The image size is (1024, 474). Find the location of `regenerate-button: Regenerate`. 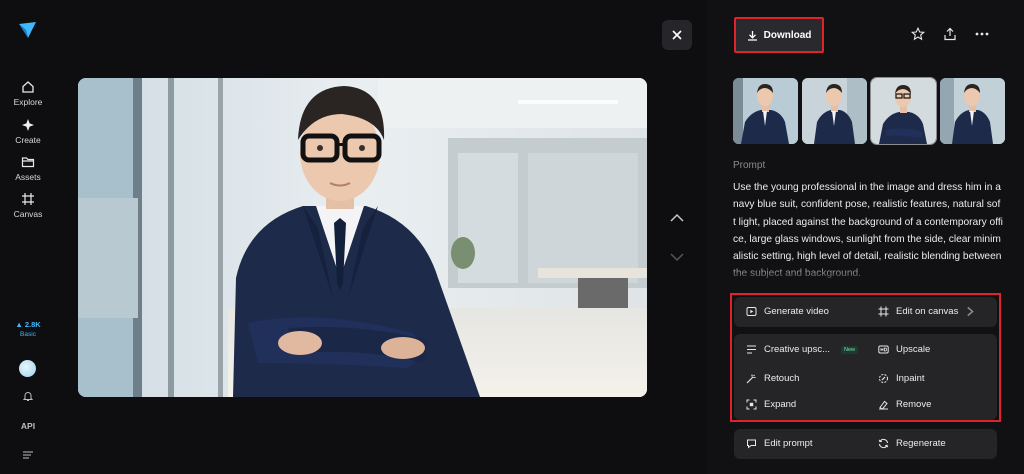

regenerate-button: Regenerate is located at coordinates (912, 443).